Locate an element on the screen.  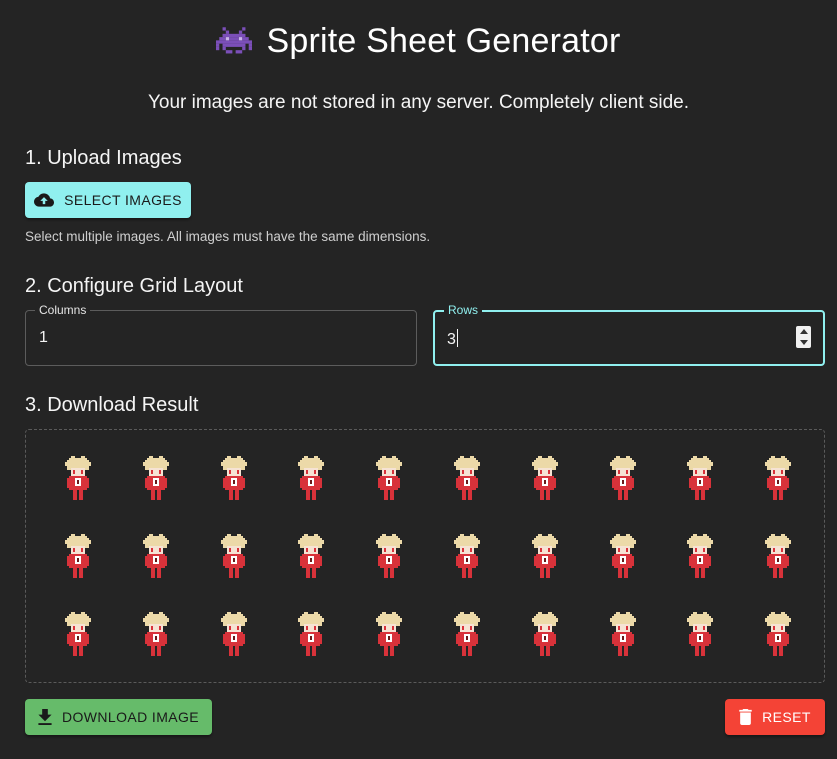
rows-input-value: 3 is located at coordinates (451, 339).